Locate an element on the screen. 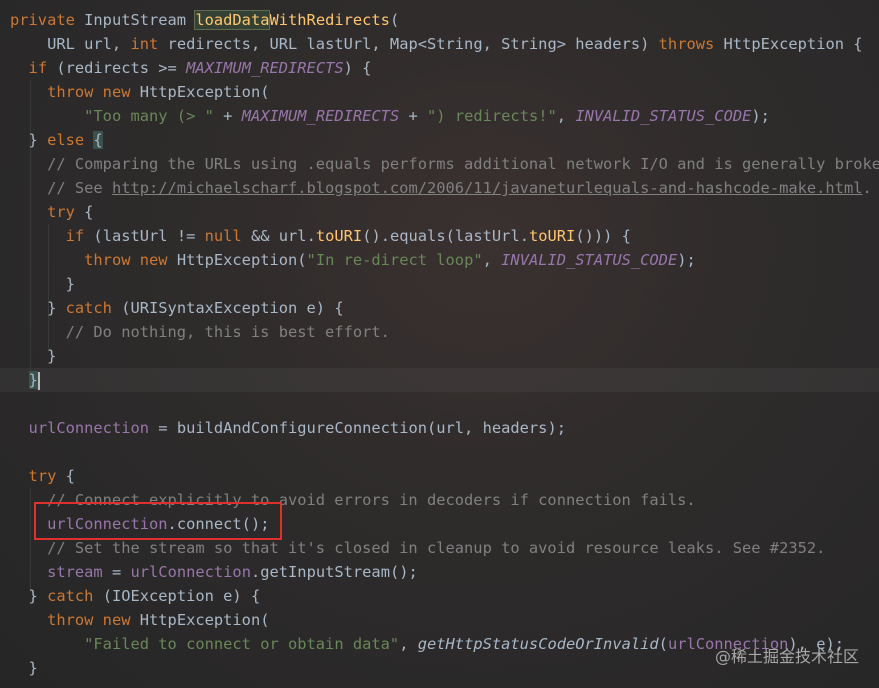 Image resolution: width=879 pixels, height=688 pixels. watermark-text: @稀土掘金技术社区 is located at coordinates (786, 656).